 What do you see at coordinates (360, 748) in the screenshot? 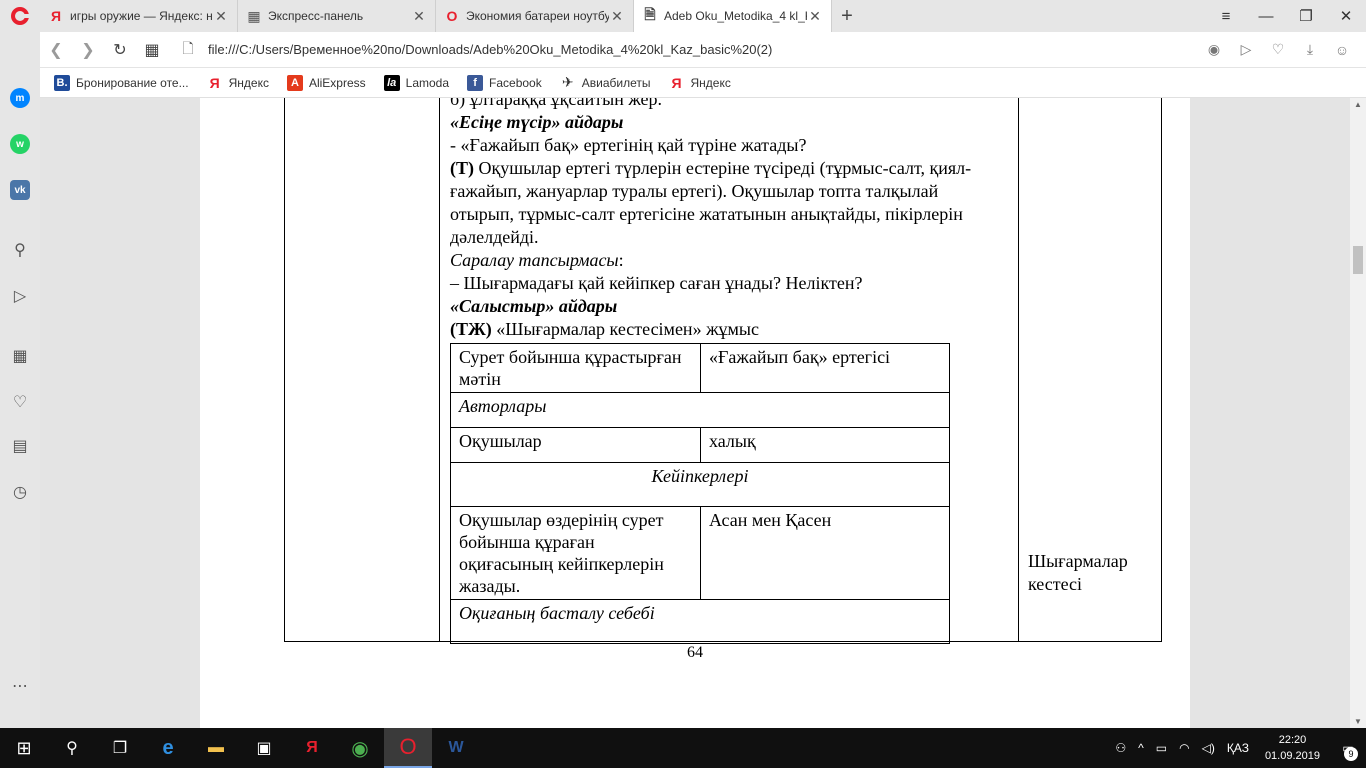
I see `chrome-icon: ◉` at bounding box center [360, 748].